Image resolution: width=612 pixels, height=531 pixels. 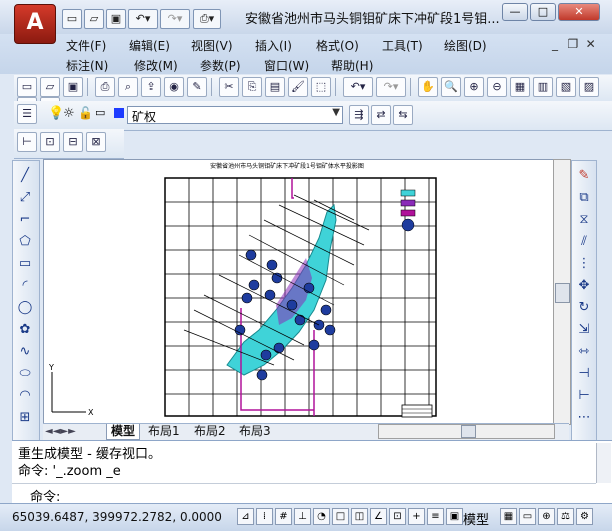 What do you see at coordinates (403, 115) in the screenshot?
I see `layer-states-icon: ⇆` at bounding box center [403, 115].